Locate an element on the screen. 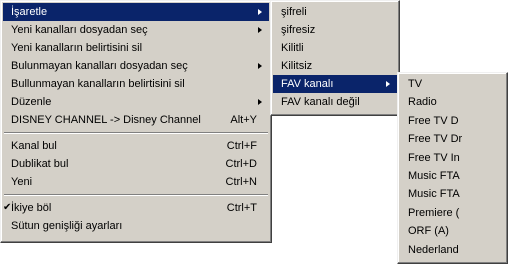 Image resolution: width=508 pixels, height=266 pixels. menu-item-label: Nederland is located at coordinates (433, 249).